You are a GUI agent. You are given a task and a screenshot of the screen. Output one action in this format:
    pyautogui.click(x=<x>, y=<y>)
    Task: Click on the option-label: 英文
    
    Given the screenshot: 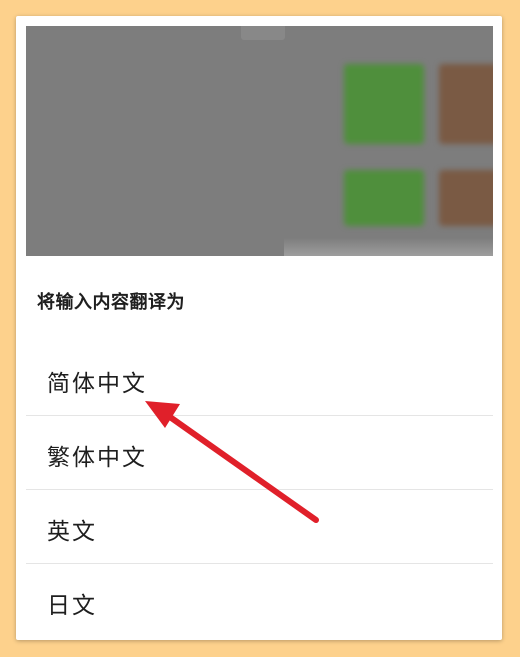 What is the action you would take?
    pyautogui.click(x=72, y=532)
    